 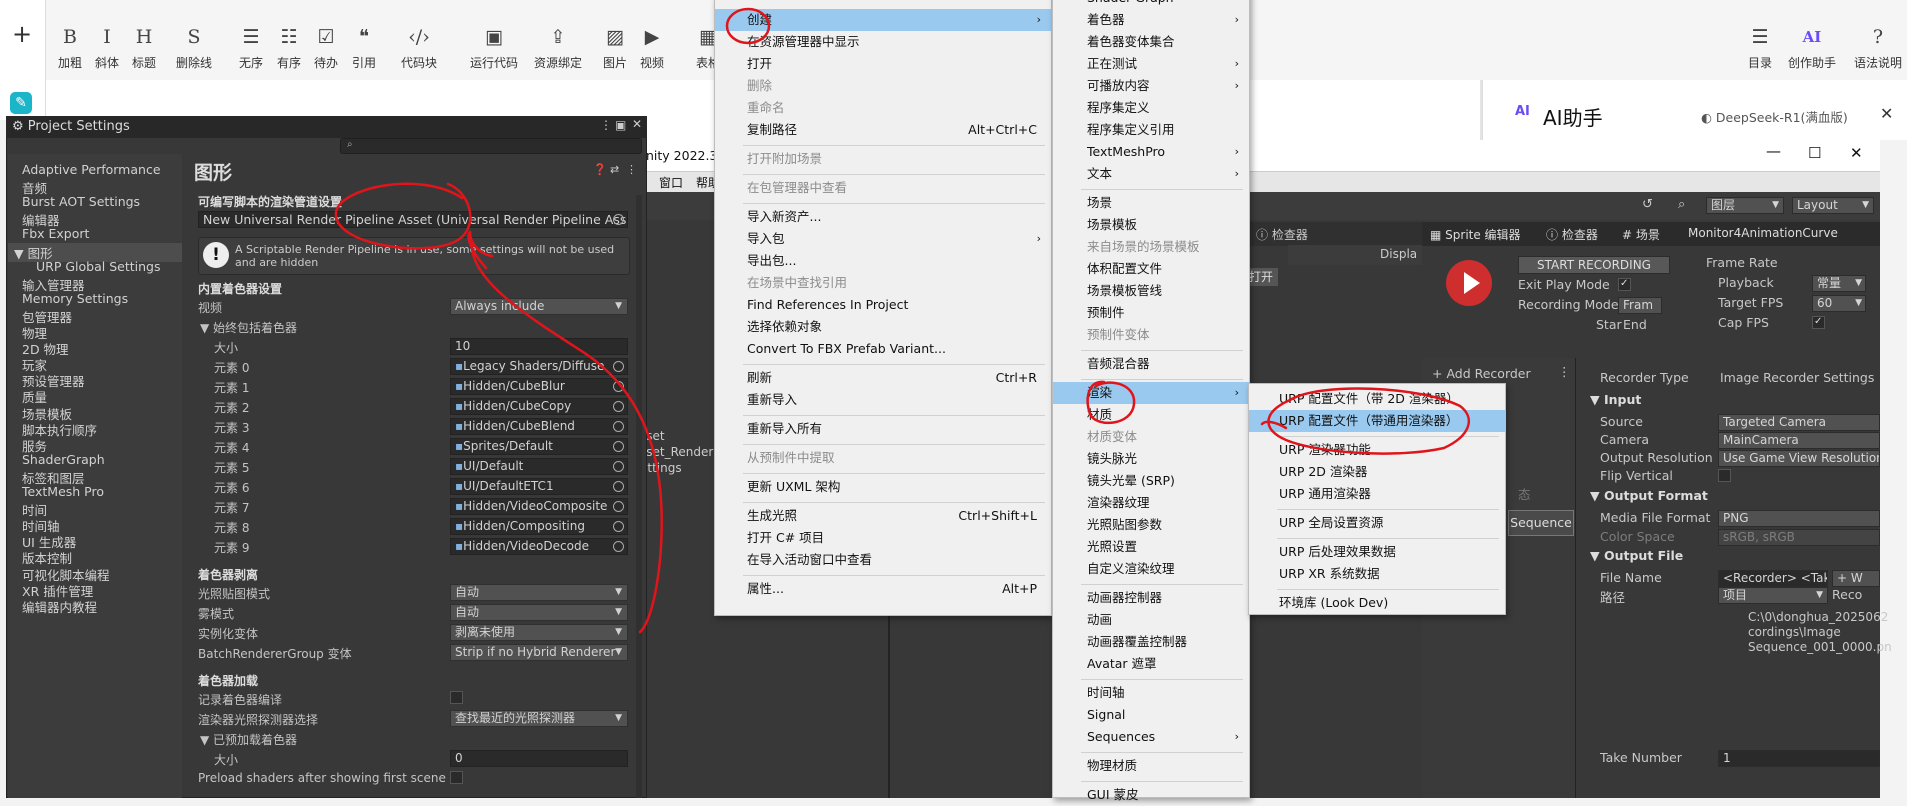 What do you see at coordinates (1760, 48) in the screenshot?
I see `toolbar-right-button-0: ☰ 目录` at bounding box center [1760, 48].